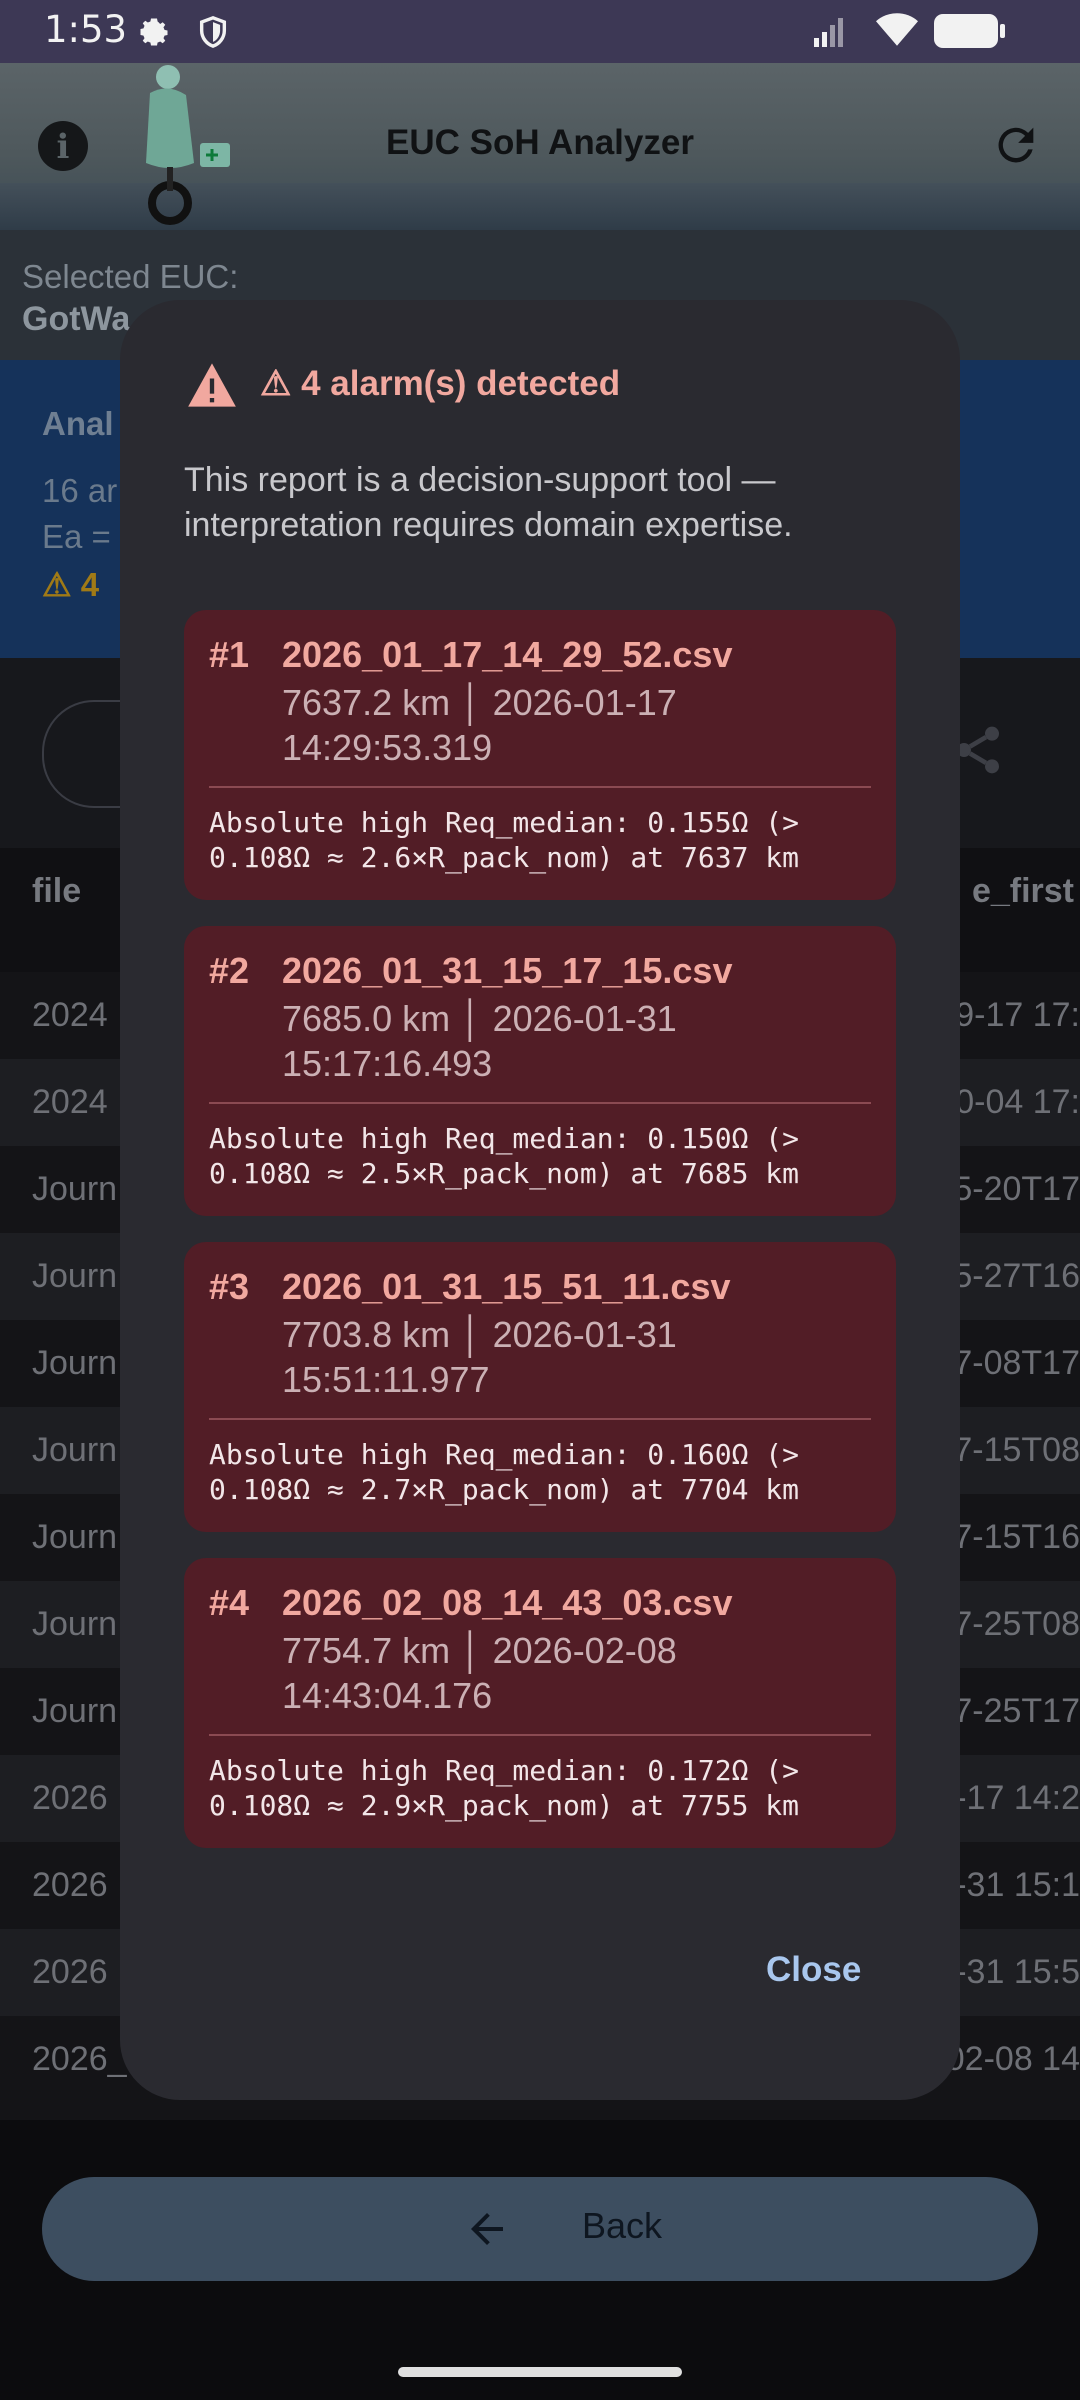  Describe the element at coordinates (1016, 1189) in the screenshot. I see `cell: 5-20T17` at that location.